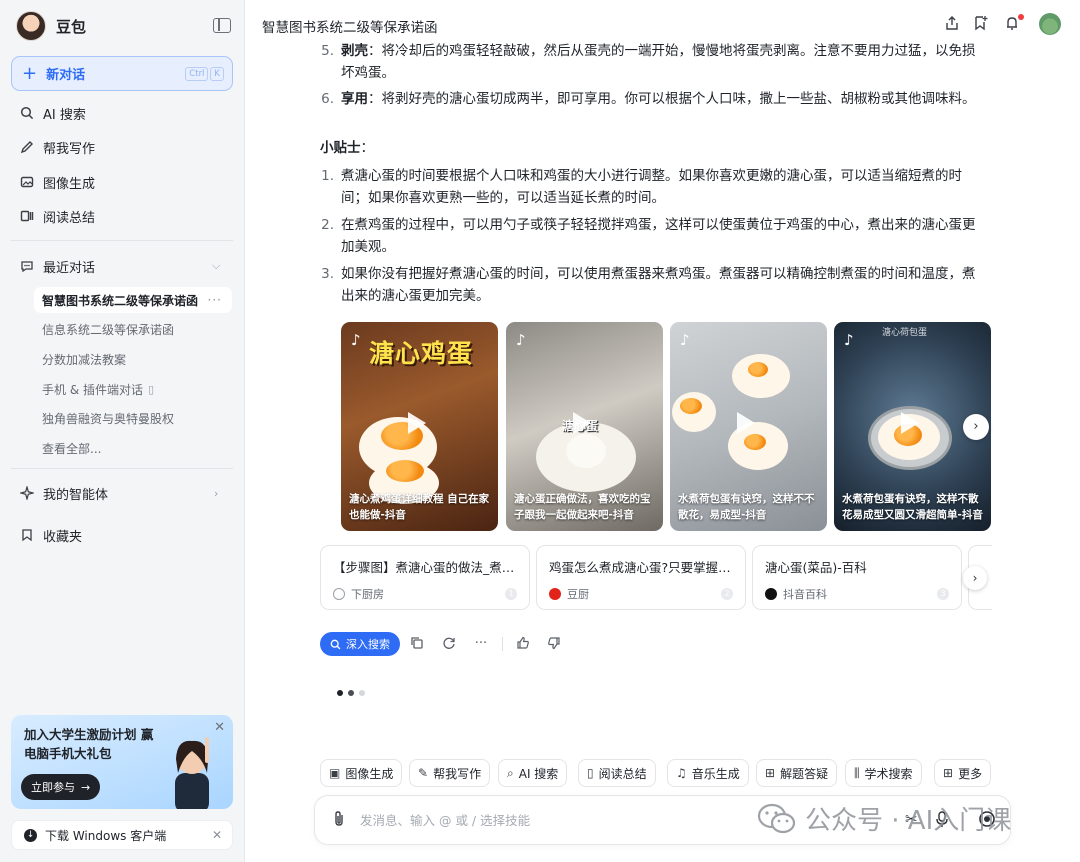 This screenshot has width=1080, height=862. I want to click on sidebar-item-image: 图像生成, so click(57, 182).